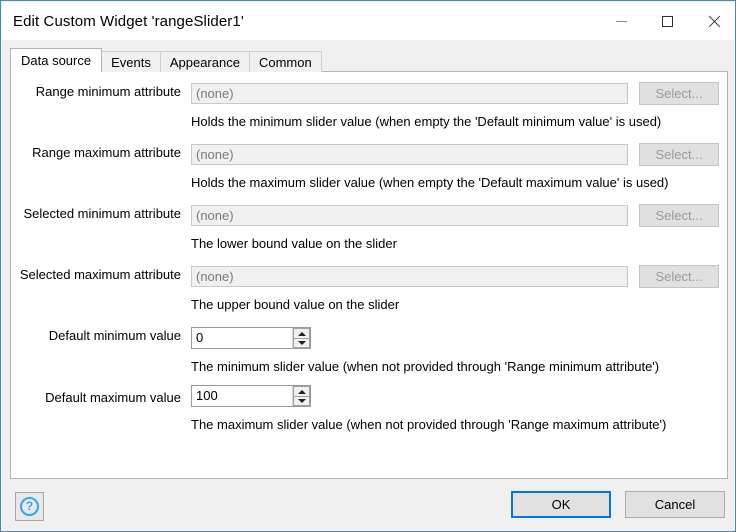 The width and height of the screenshot is (736, 532). Describe the element at coordinates (108, 91) in the screenshot. I see `label-range-minimum-attribute: Range minimum attribute` at that location.